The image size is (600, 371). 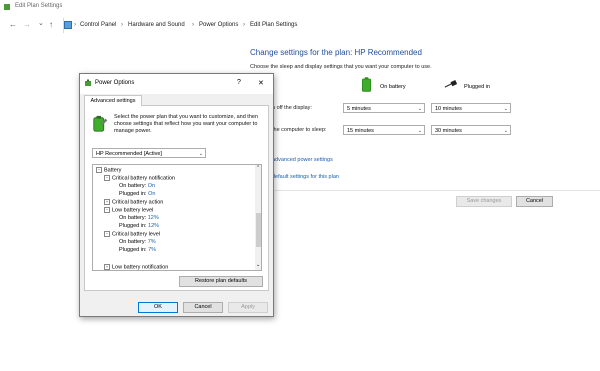 I want to click on window-titlebar: Edit Plan Settings, so click(x=300, y=7).